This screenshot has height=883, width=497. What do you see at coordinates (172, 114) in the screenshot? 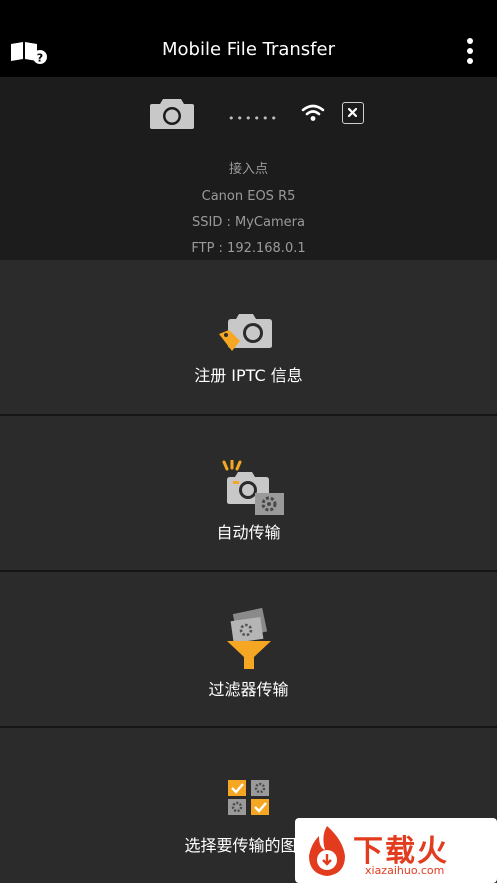
I see `camera-icon` at bounding box center [172, 114].